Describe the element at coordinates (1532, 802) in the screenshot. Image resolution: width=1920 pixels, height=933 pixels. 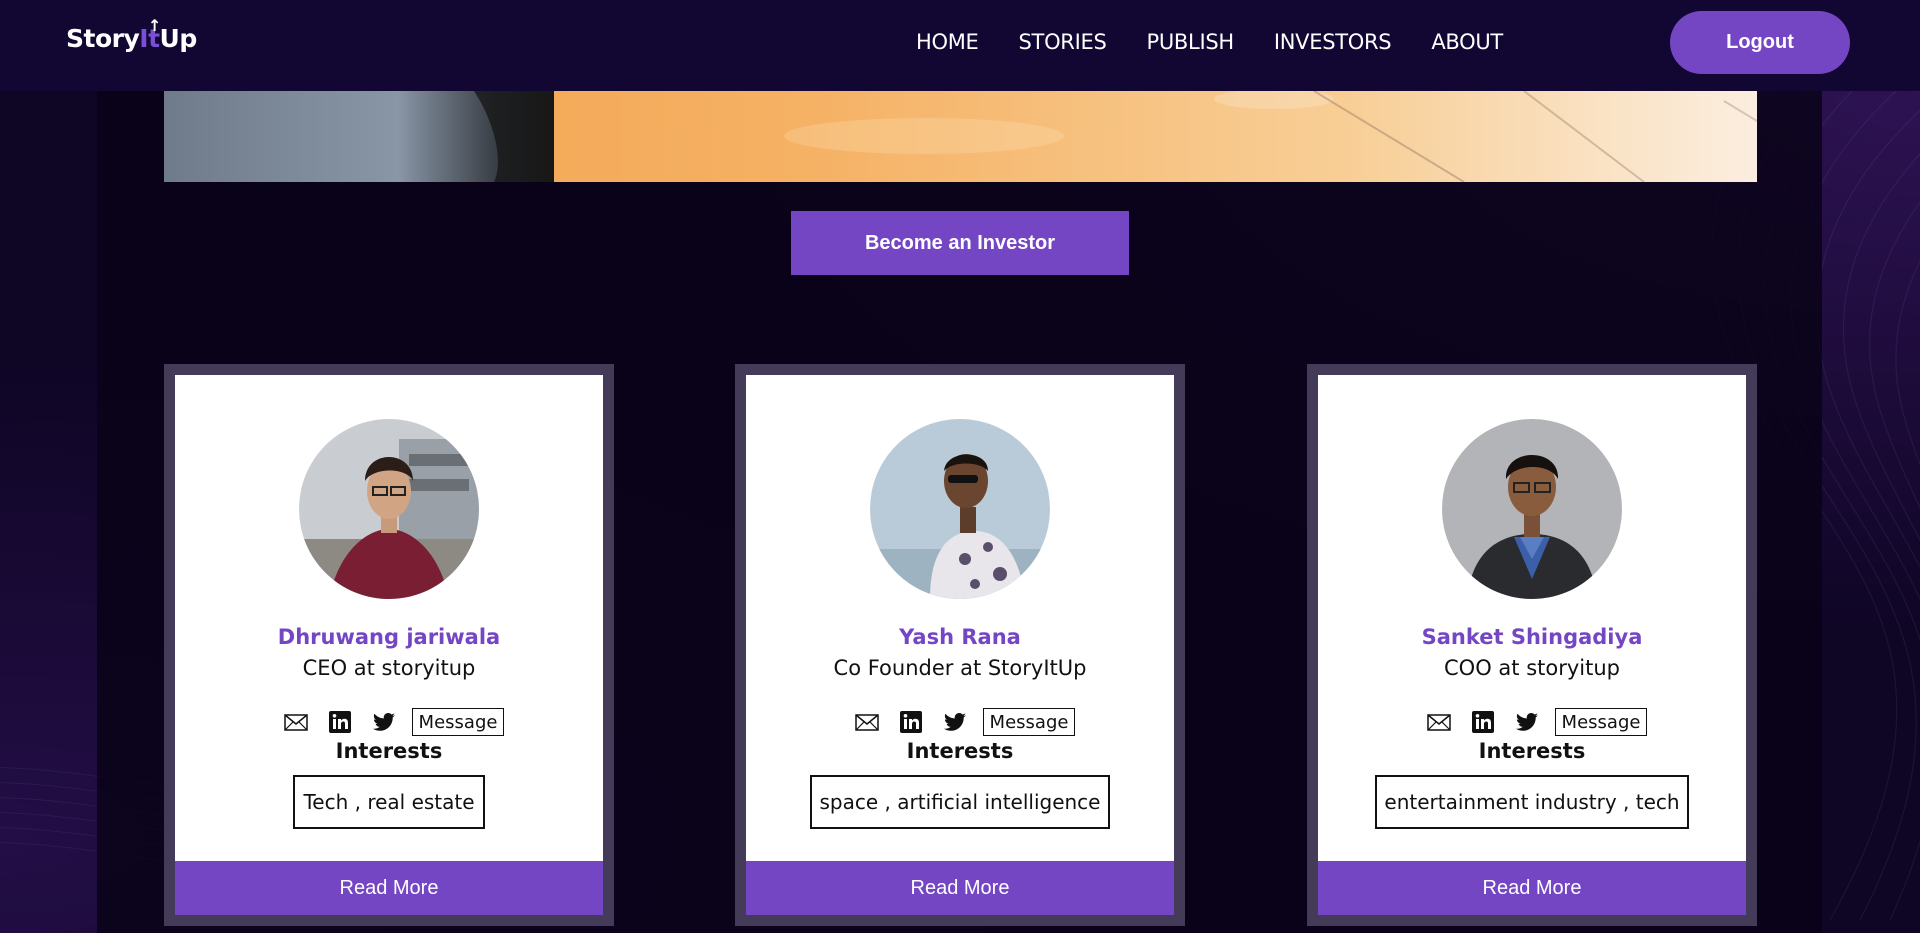
I see `interests-box: entertainment industry , tech` at that location.